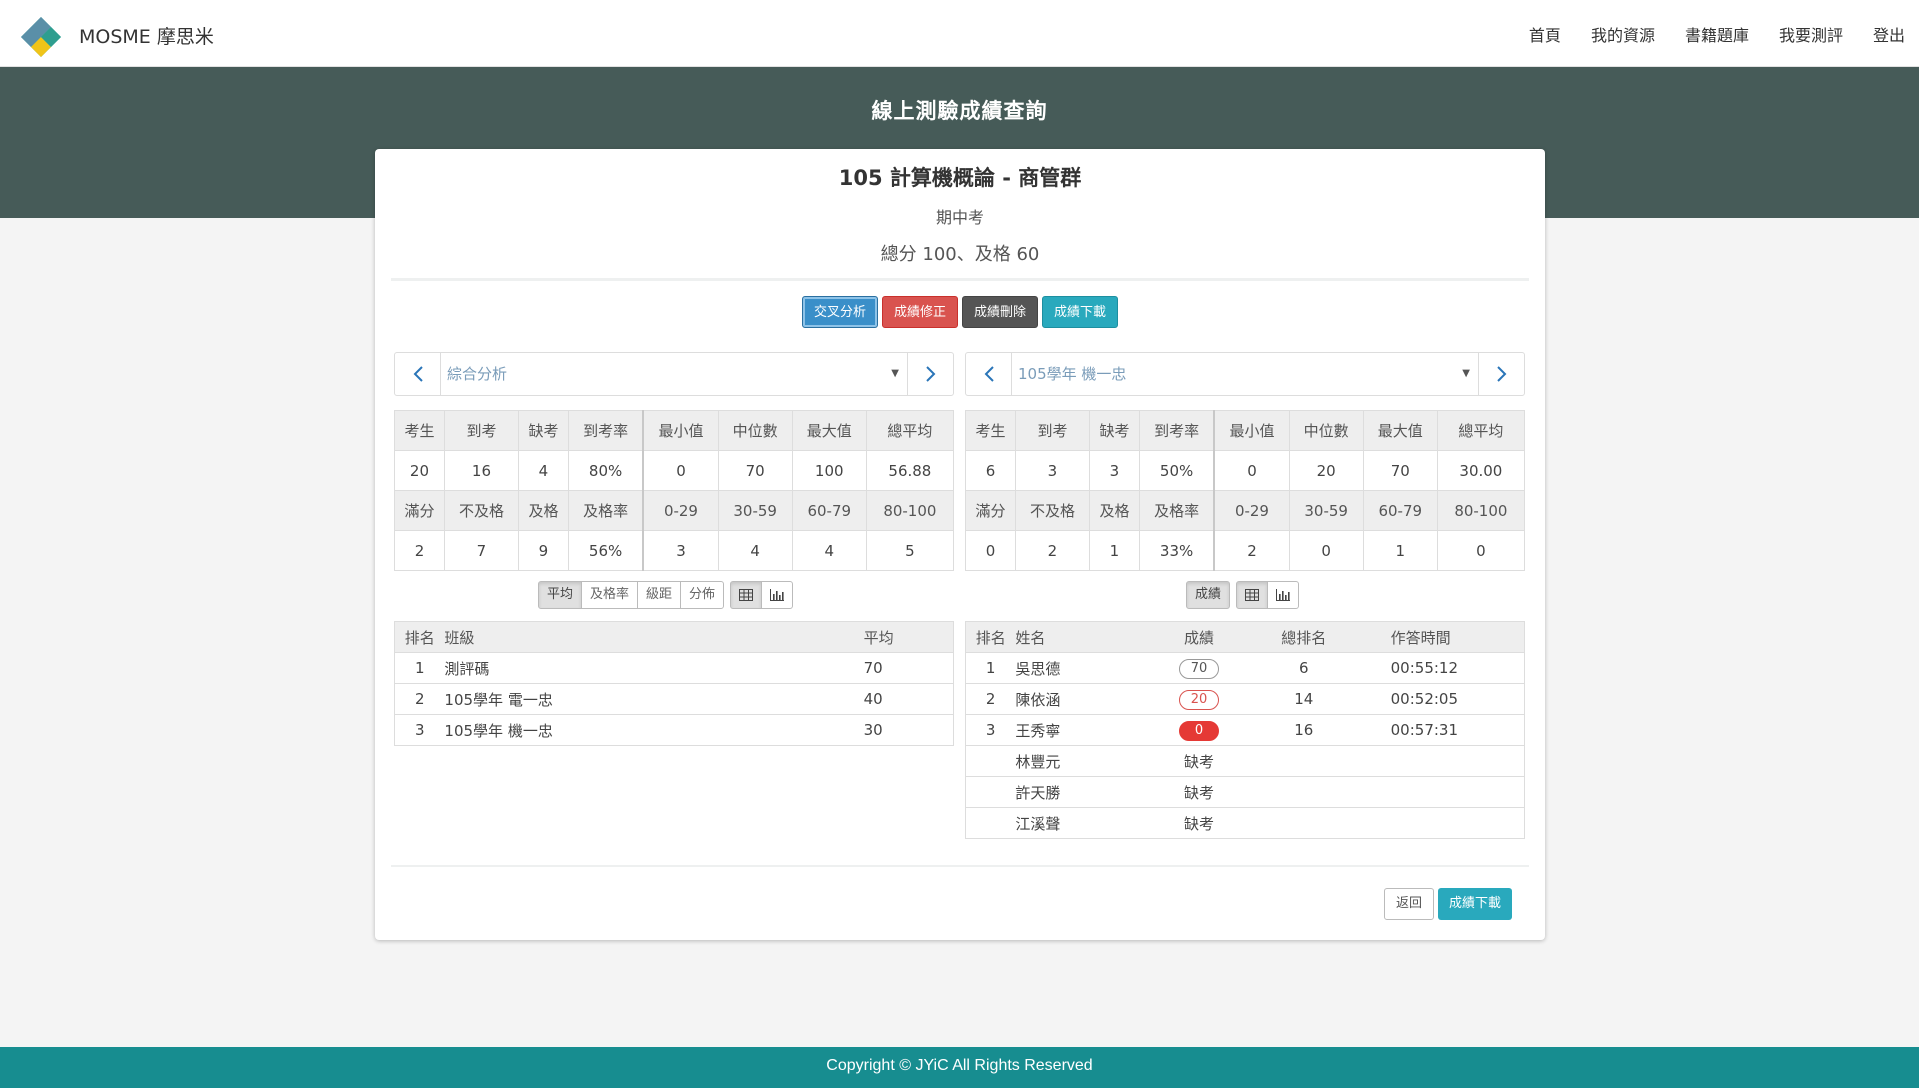 This screenshot has width=1919, height=1088. I want to click on table-row: 江溪聲 缺考, so click(1245, 823).